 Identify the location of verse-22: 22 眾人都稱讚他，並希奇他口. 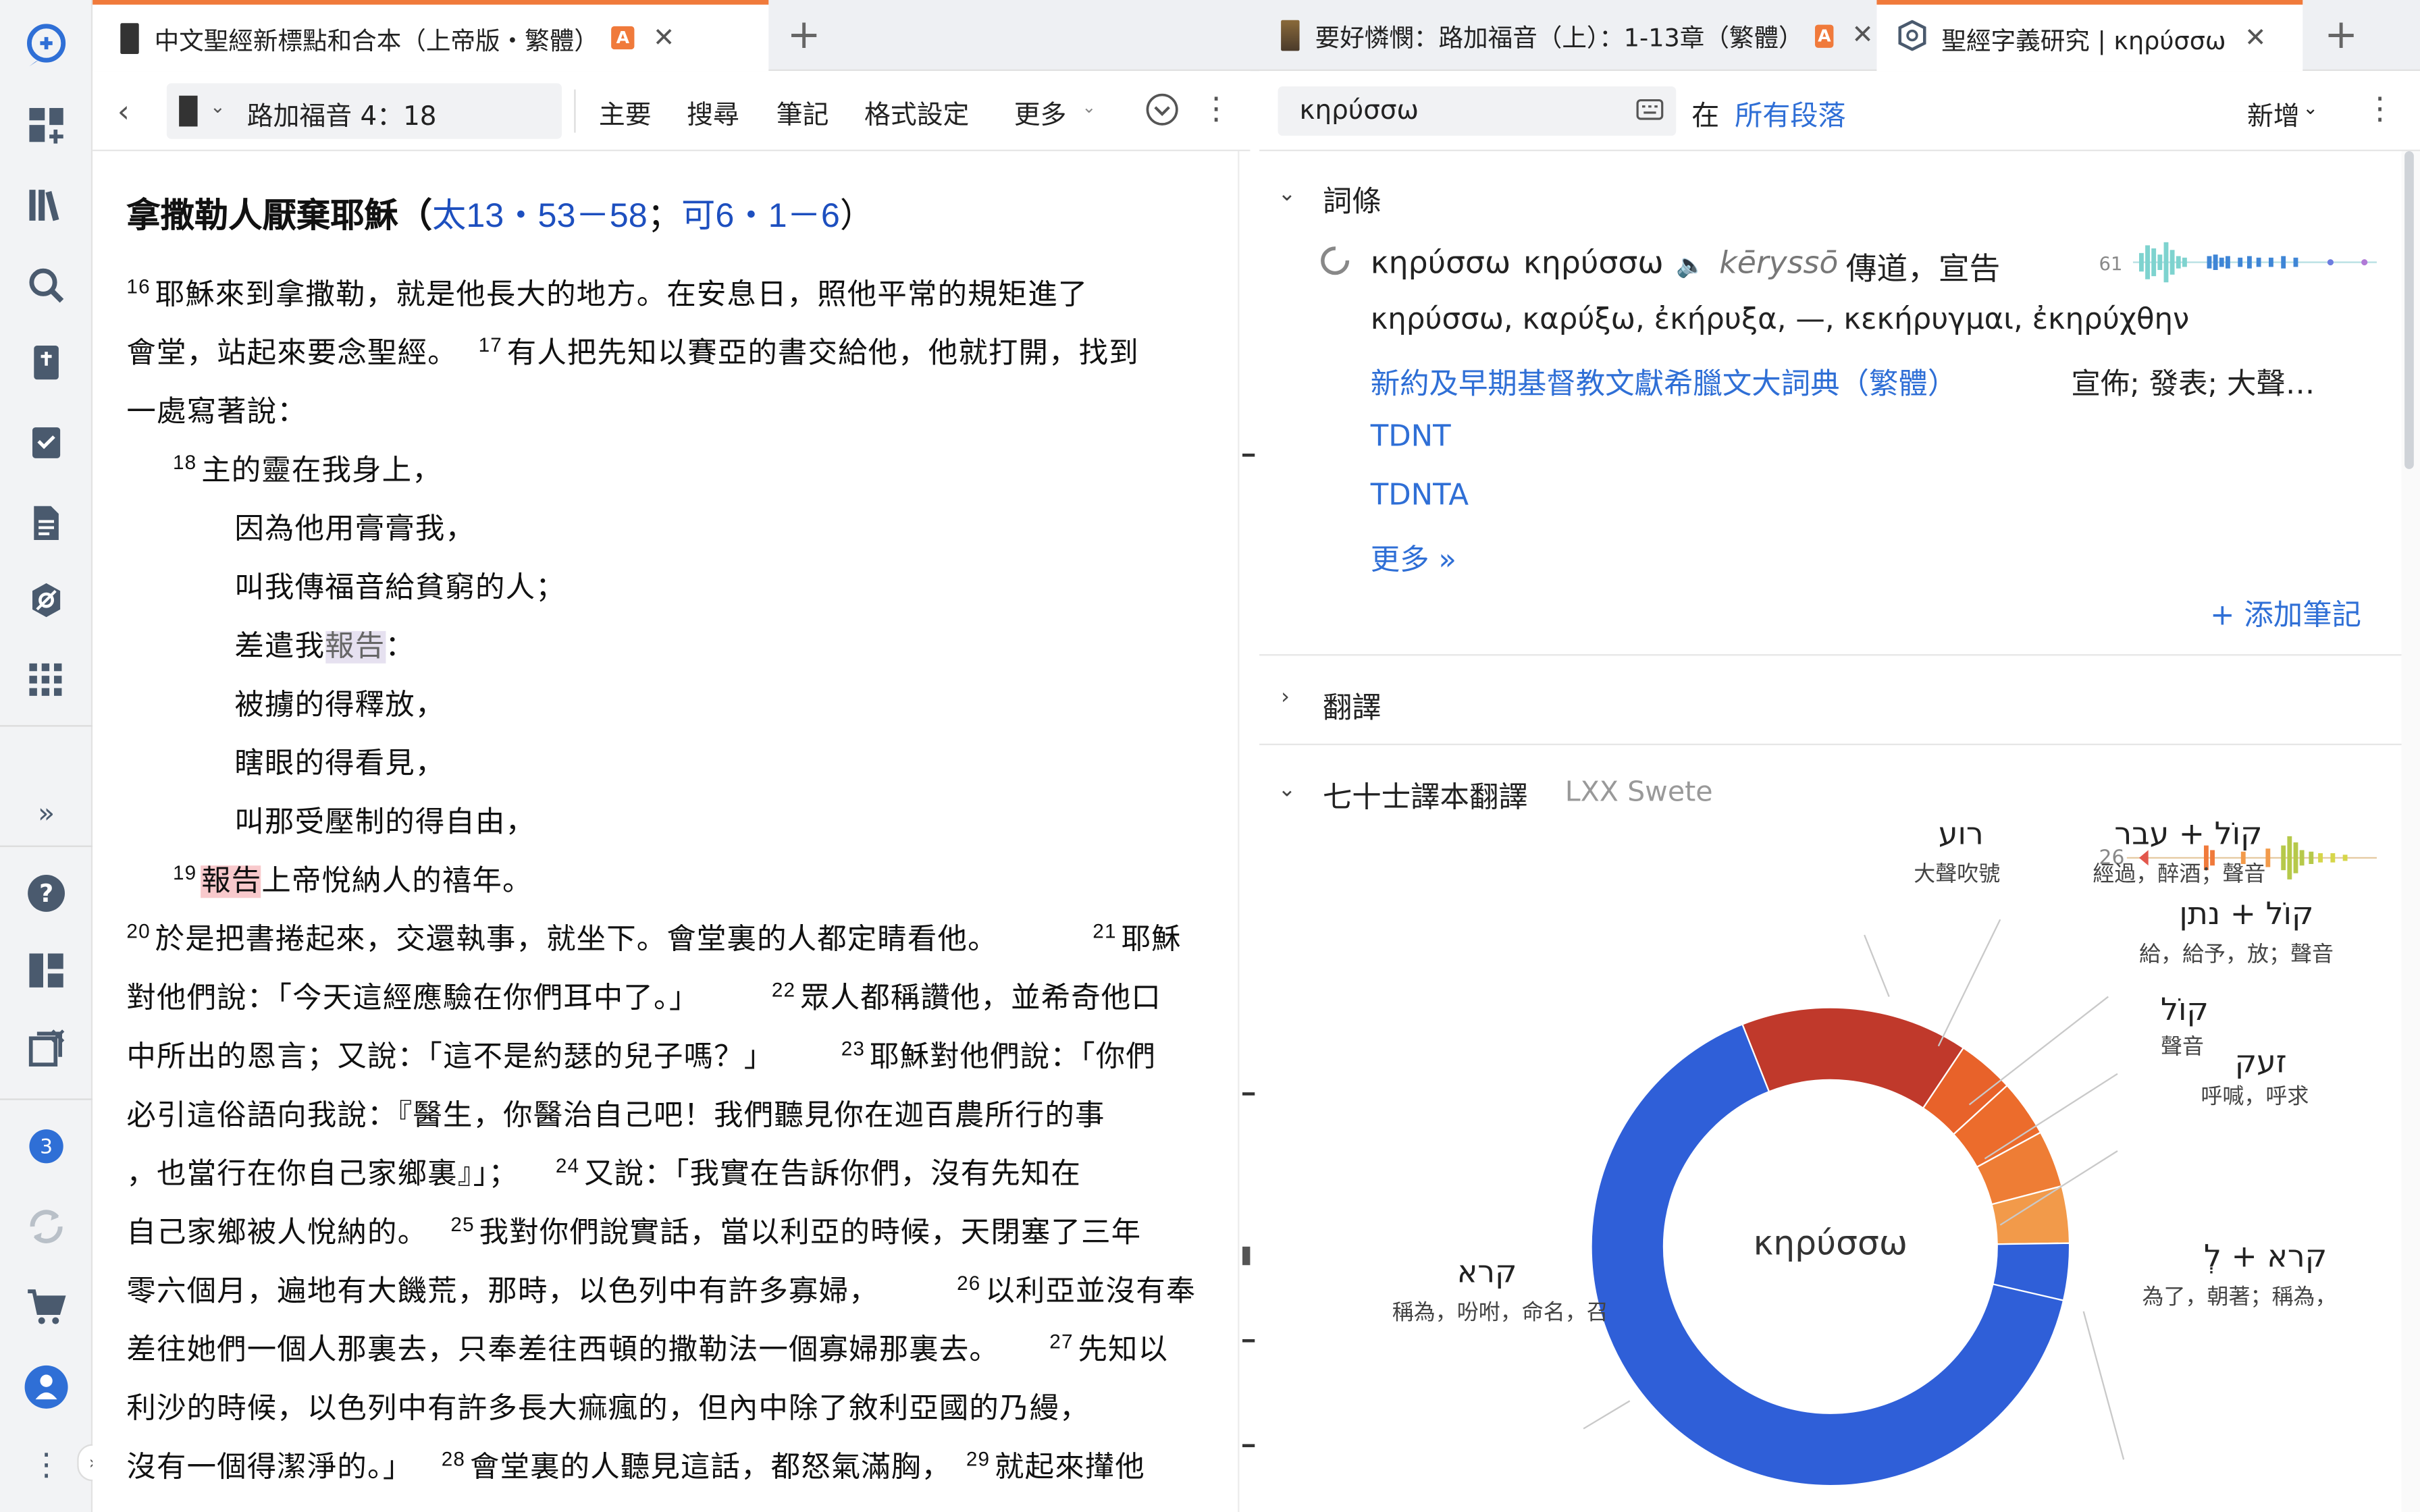
(966, 996).